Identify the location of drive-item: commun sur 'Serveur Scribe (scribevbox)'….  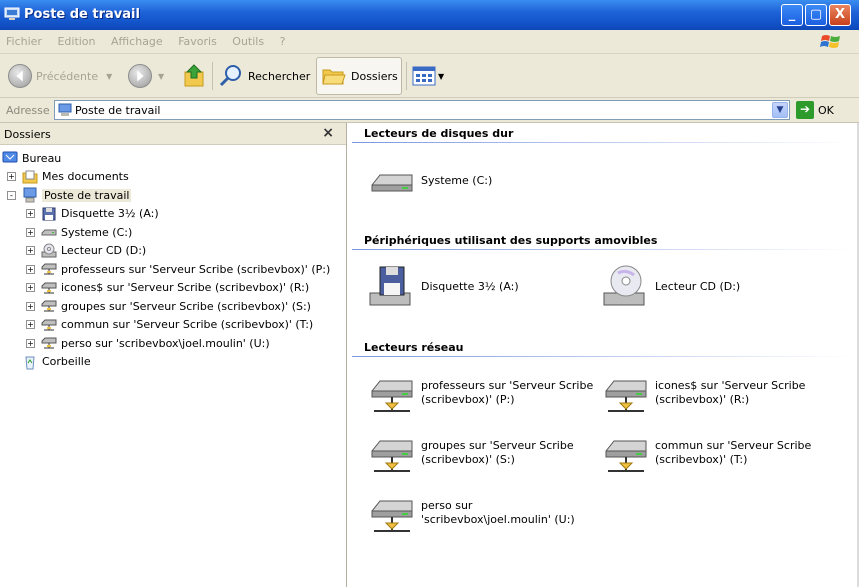
(717, 453).